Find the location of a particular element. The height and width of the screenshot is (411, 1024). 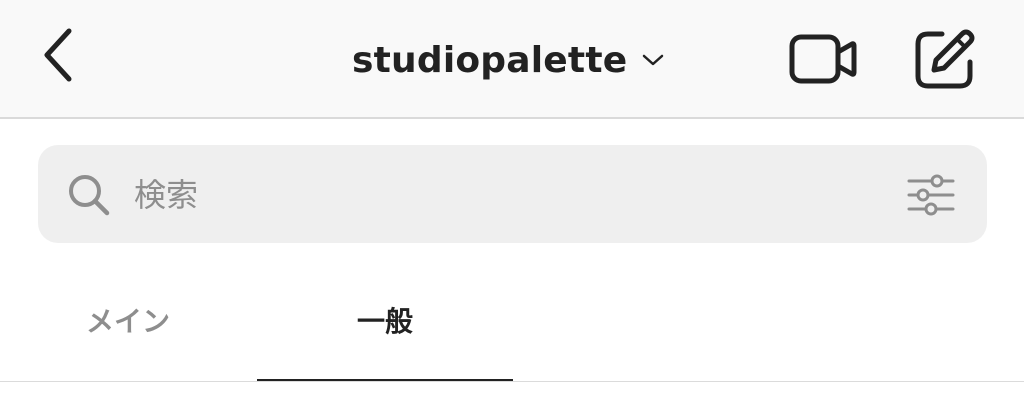

account-name: studiopalette is located at coordinates (490, 60).